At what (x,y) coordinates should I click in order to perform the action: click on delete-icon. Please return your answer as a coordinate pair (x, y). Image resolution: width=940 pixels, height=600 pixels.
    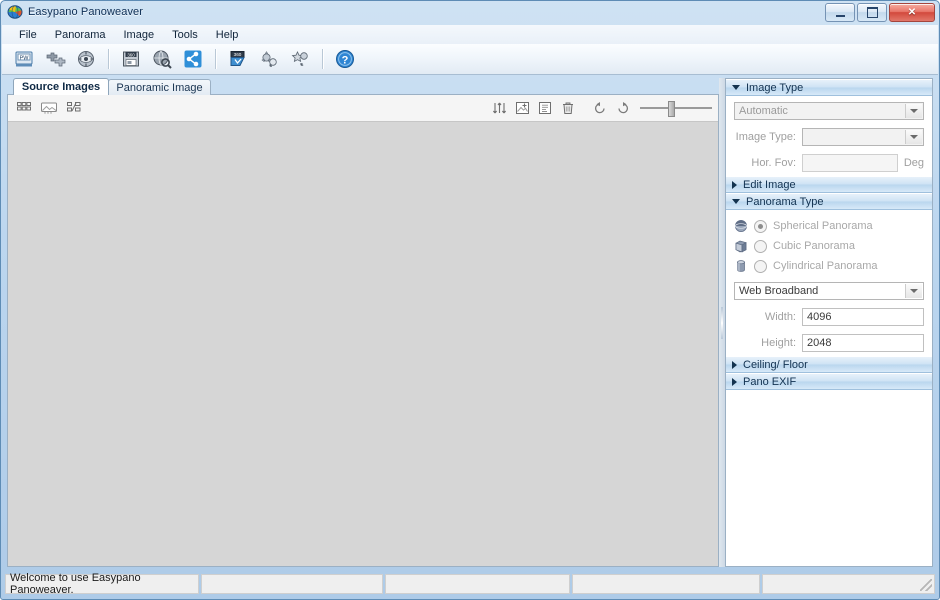
    Looking at the image, I should click on (568, 108).